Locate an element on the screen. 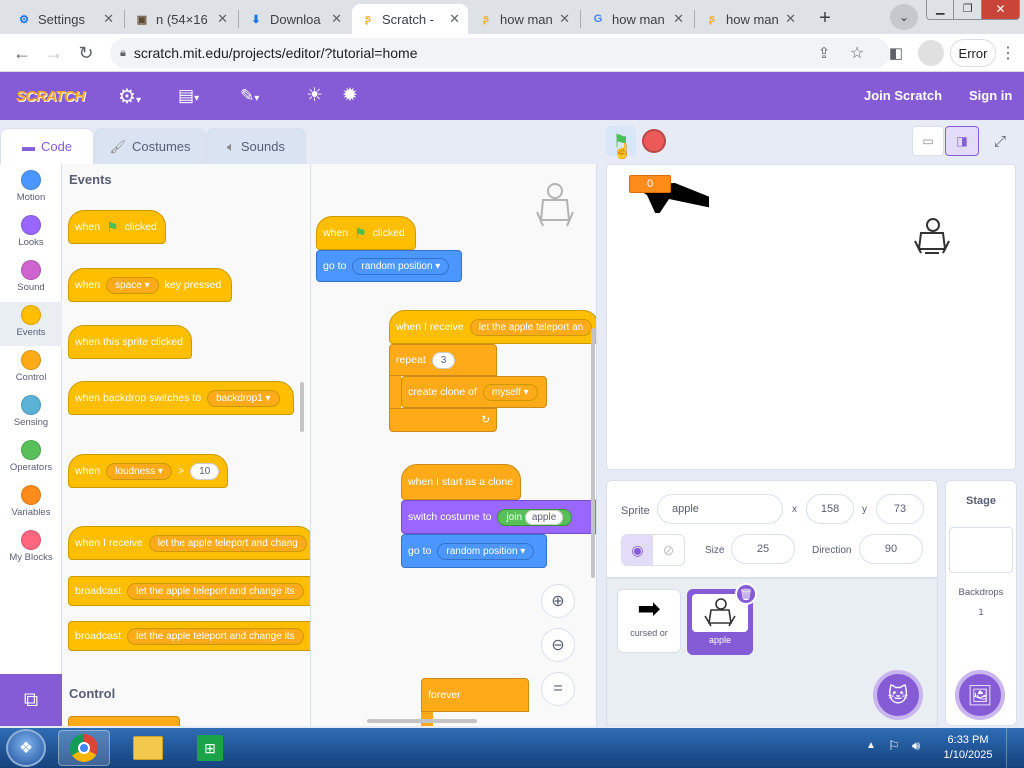 This screenshot has width=1024, height=768. apple-sprite-on-stage is located at coordinates (932, 238).